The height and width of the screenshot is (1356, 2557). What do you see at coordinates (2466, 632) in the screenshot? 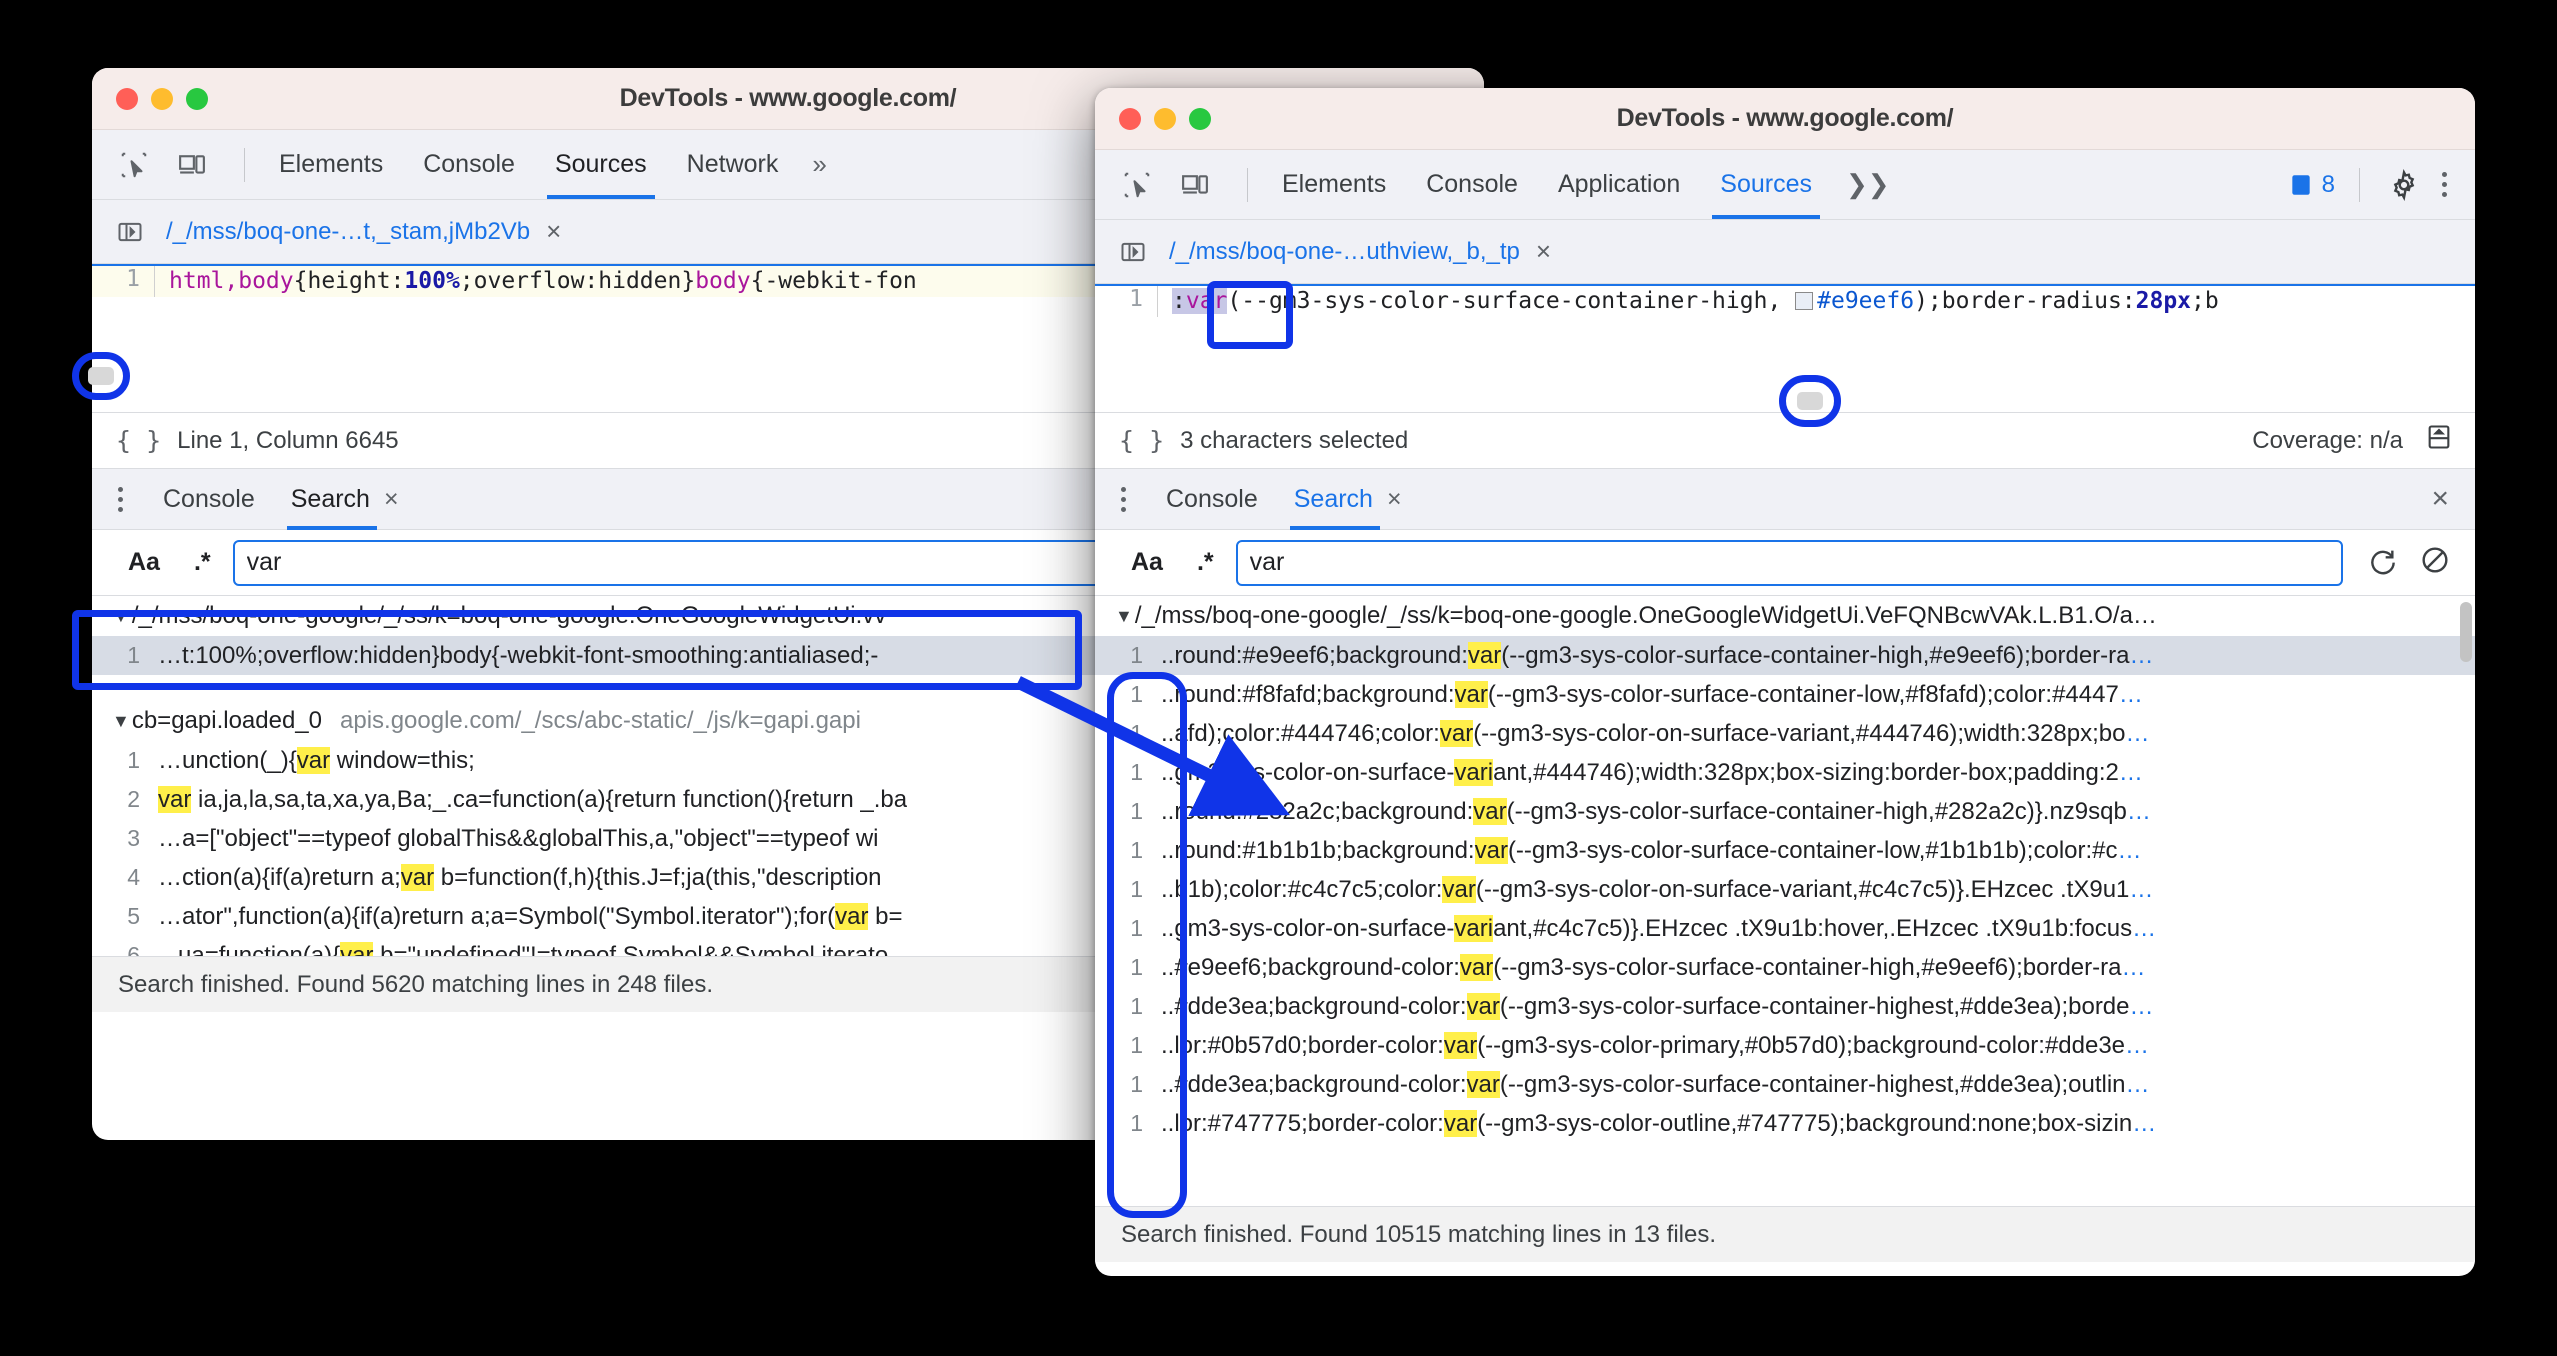
I see `results-scrollbar-thumb` at bounding box center [2466, 632].